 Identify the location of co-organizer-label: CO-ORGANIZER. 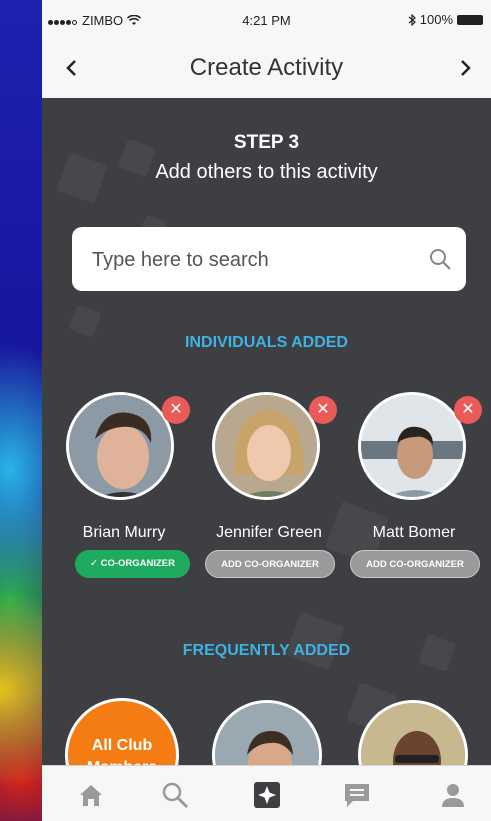
(138, 563).